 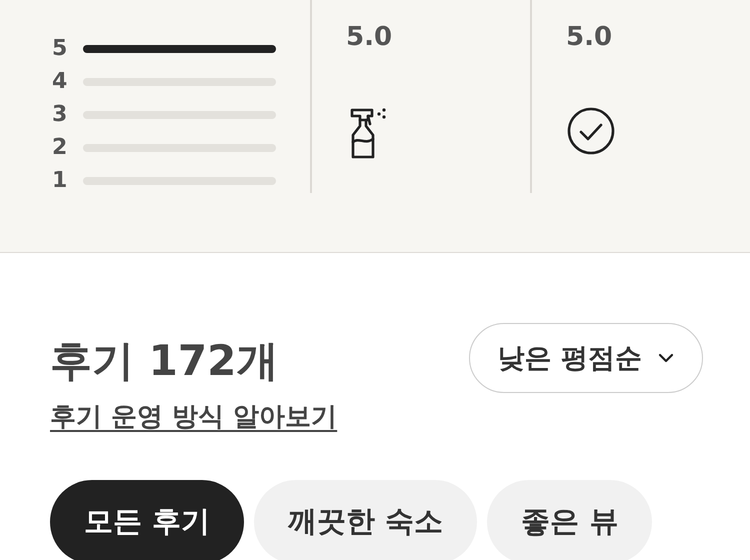 I want to click on policy-link: 후기 운영 방식 알아보기, so click(x=194, y=416).